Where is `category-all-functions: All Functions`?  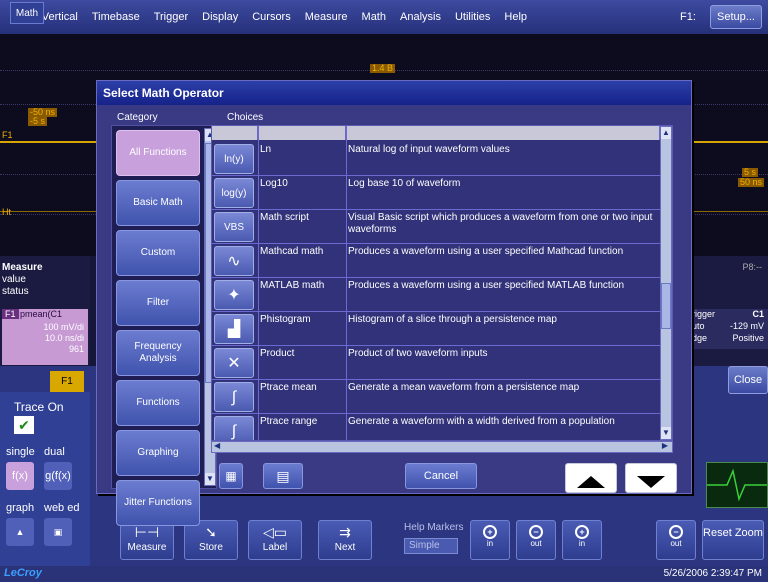
category-all-functions: All Functions is located at coordinates (158, 153).